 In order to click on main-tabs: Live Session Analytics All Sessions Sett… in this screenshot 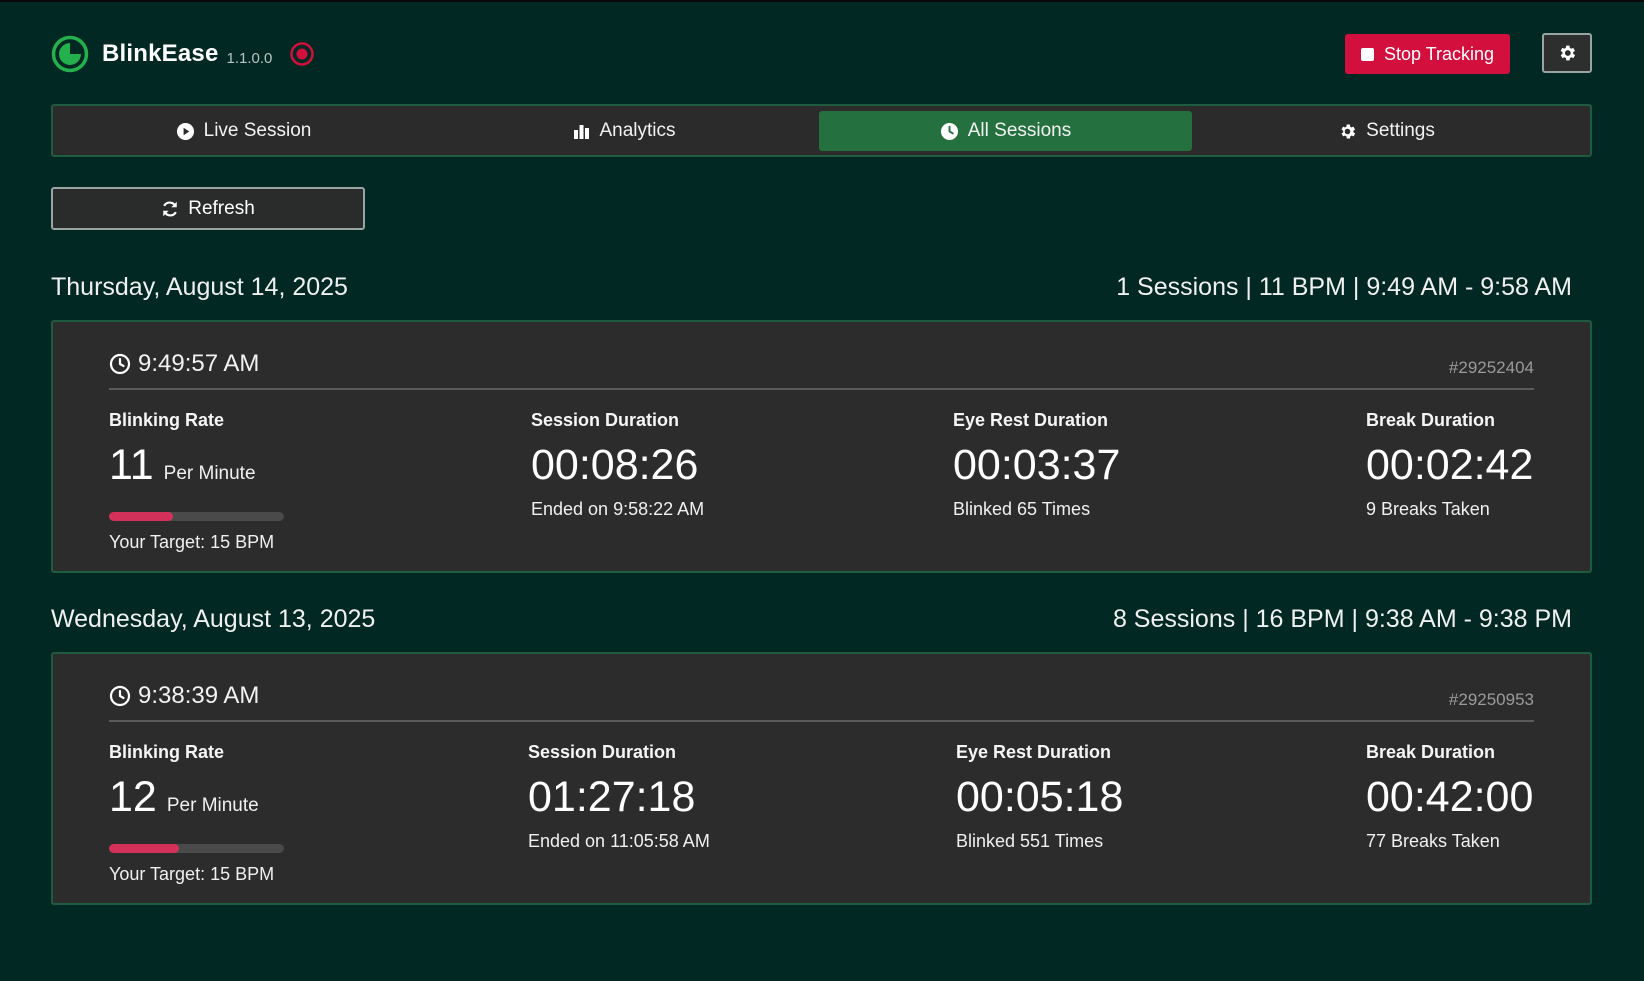, I will do `click(821, 130)`.